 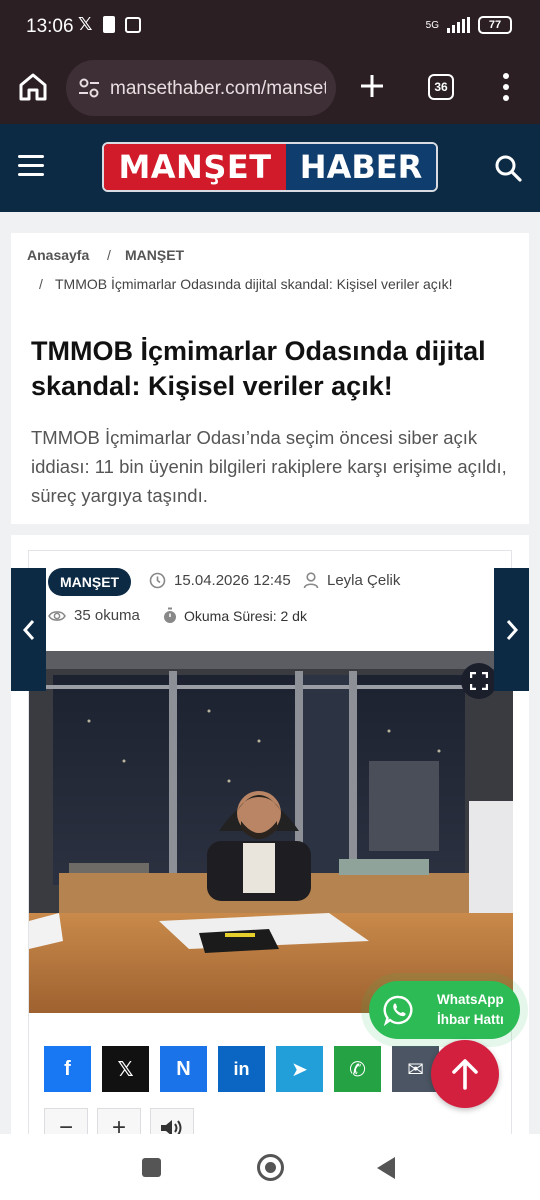 What do you see at coordinates (31, 167) in the screenshot?
I see `hamburger-menu-icon` at bounding box center [31, 167].